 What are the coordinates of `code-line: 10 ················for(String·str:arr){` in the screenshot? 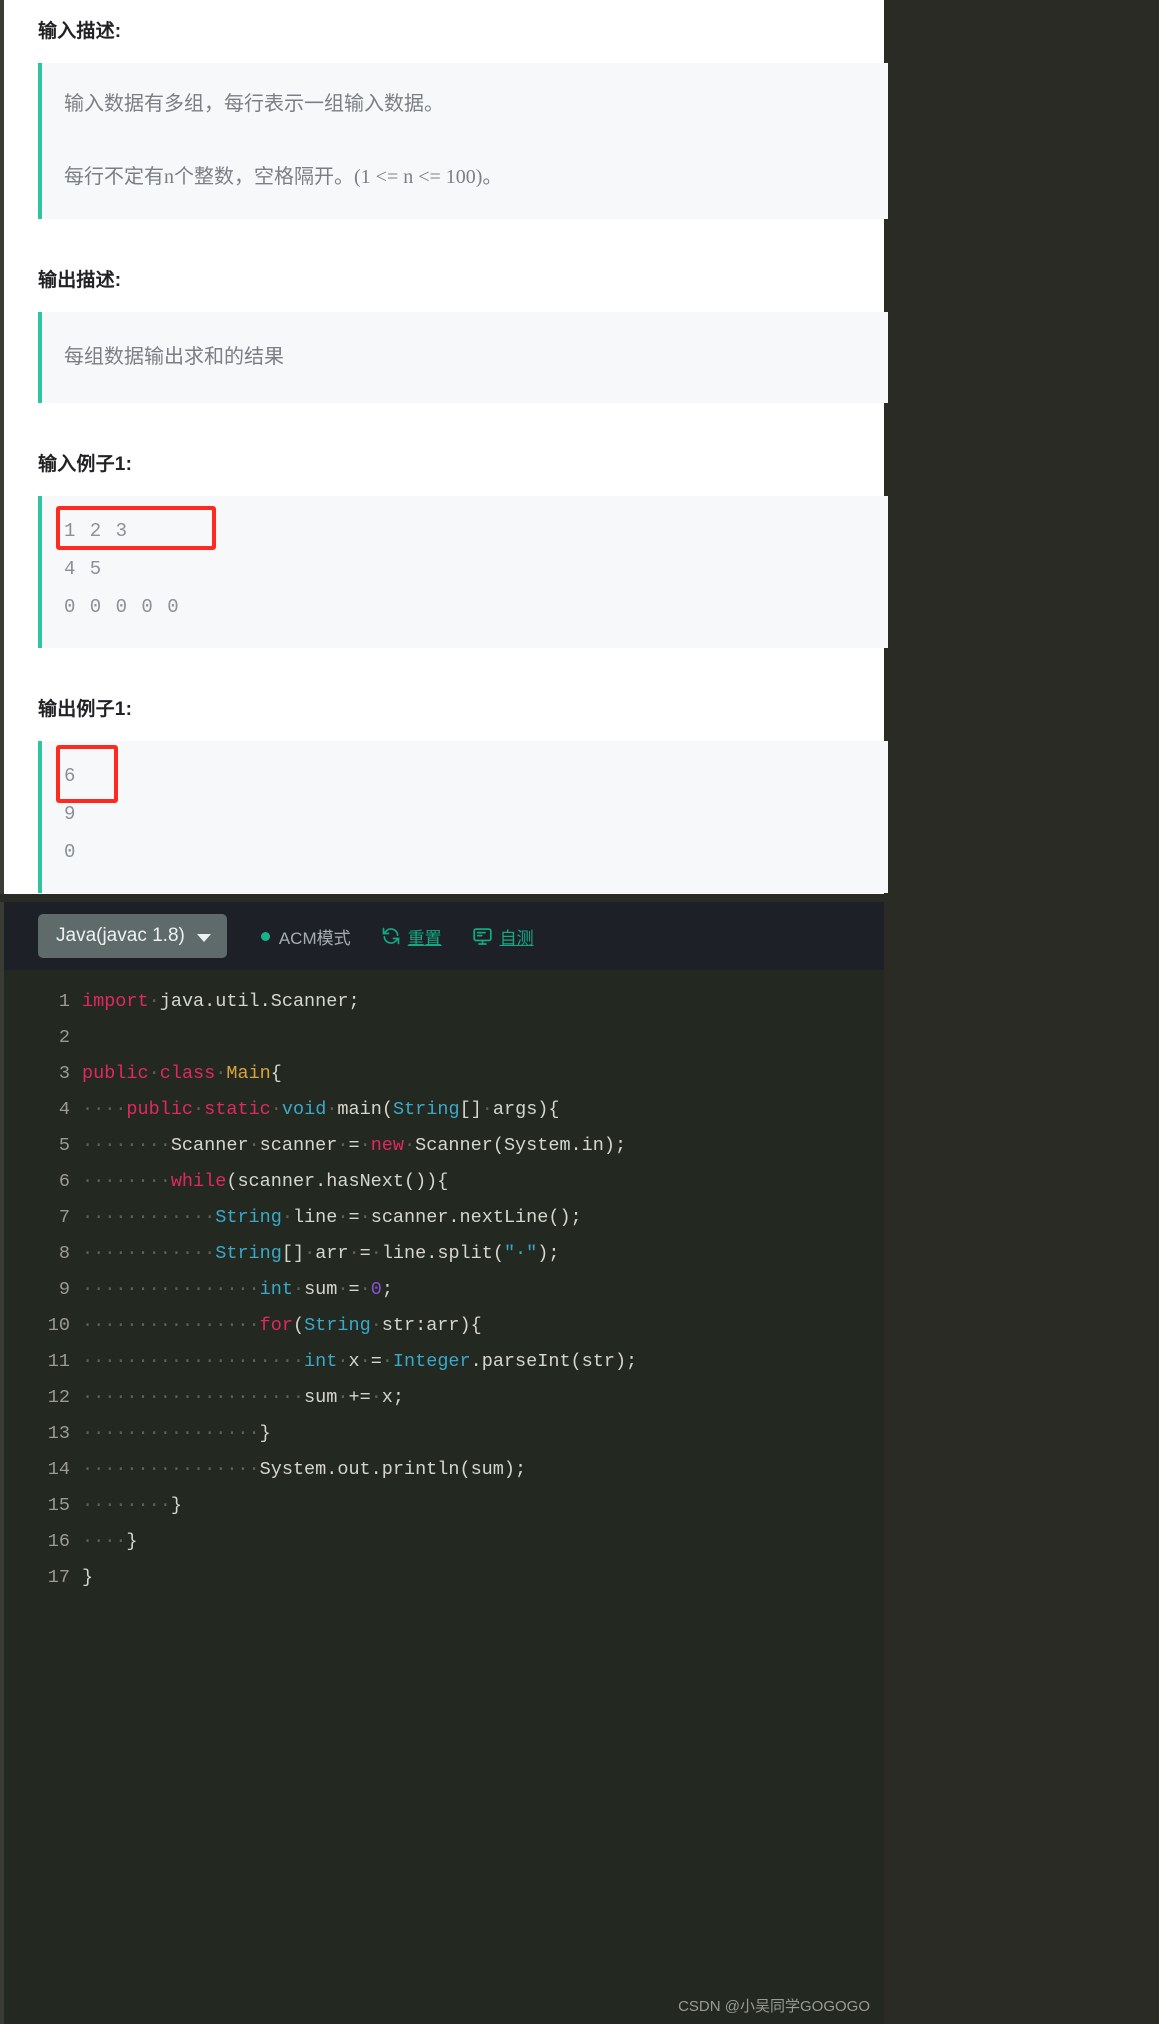 It's located at (444, 1326).